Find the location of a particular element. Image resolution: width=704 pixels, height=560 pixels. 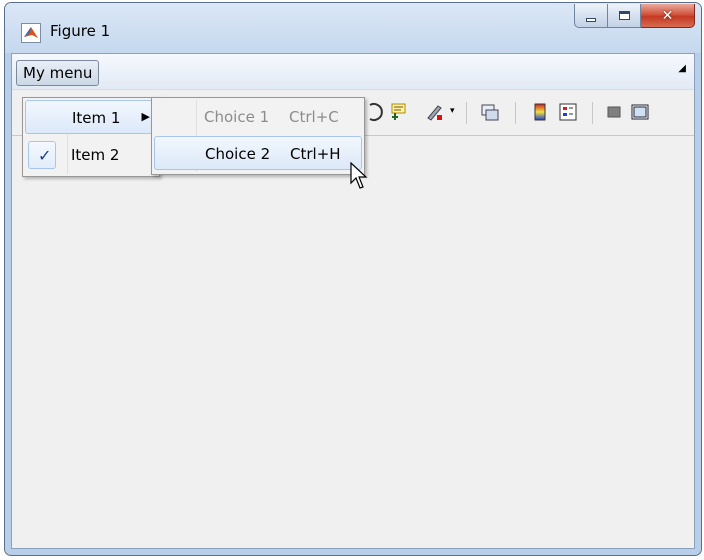

maximize-icon is located at coordinates (624, 15).